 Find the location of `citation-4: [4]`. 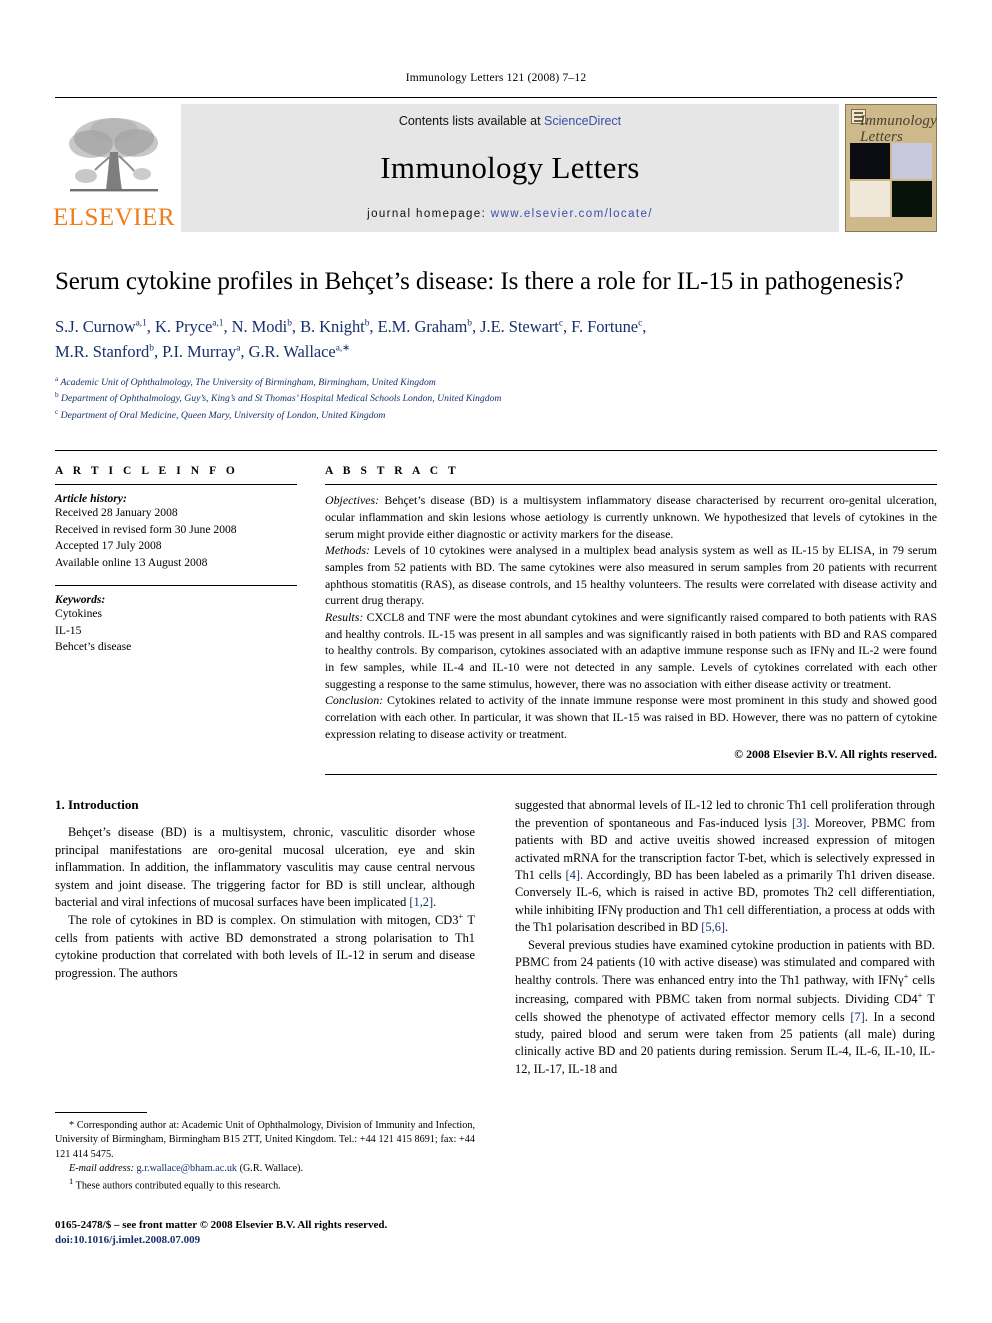

citation-4: [4] is located at coordinates (573, 875).